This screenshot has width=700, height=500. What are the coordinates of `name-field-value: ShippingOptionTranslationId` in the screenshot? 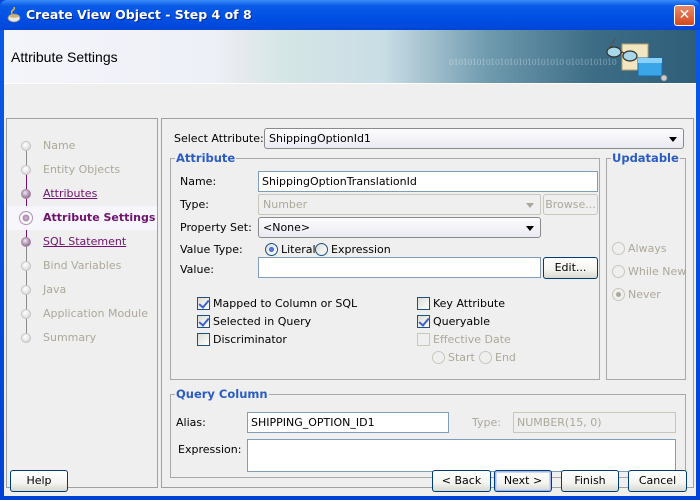 It's located at (339, 181).